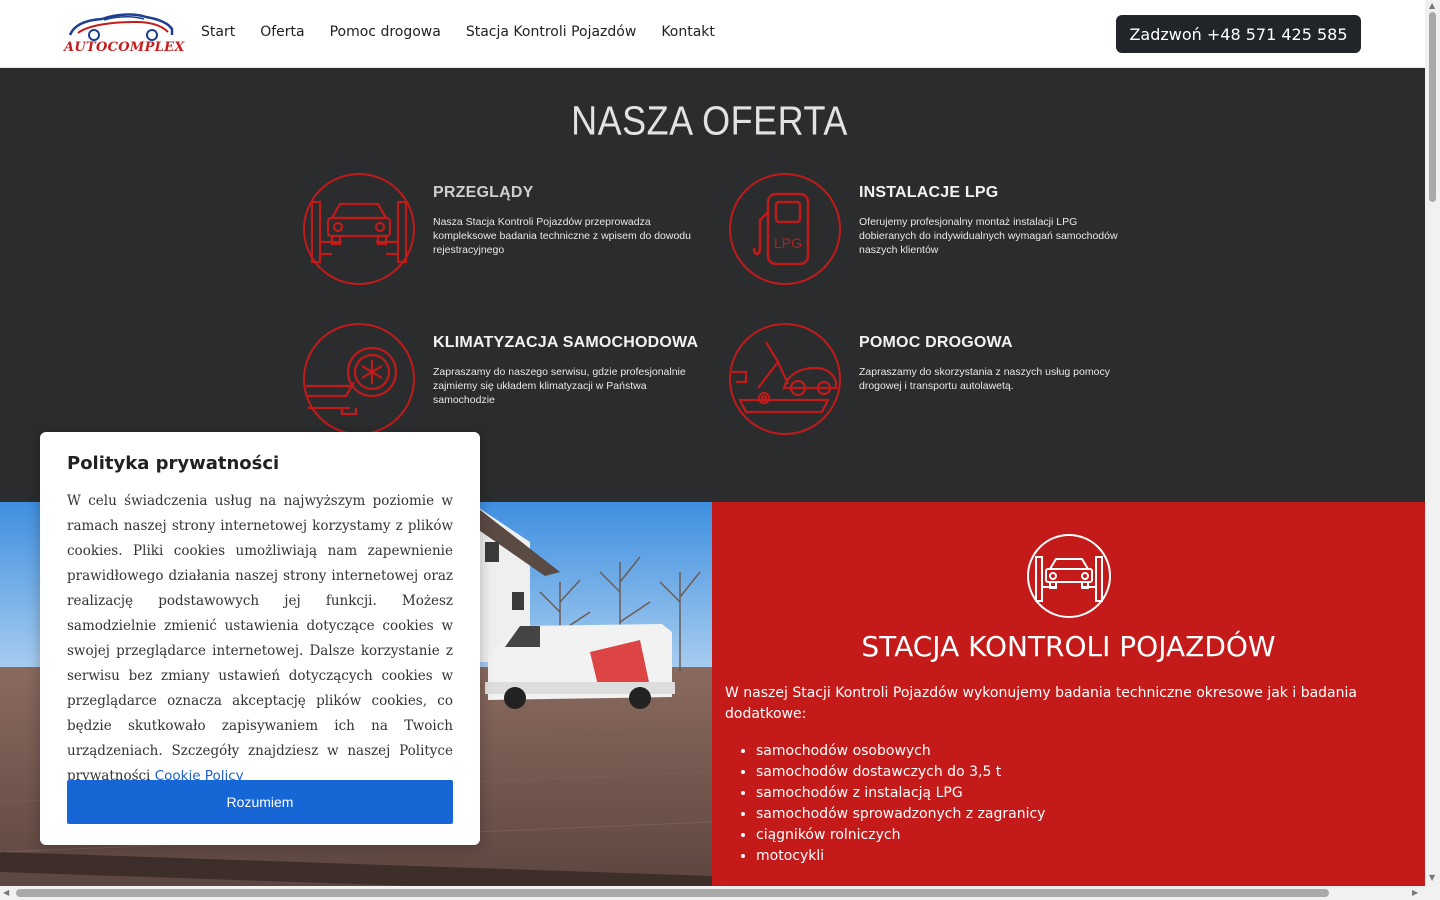  I want to click on scroll-down-icon: ▼, so click(1432, 878).